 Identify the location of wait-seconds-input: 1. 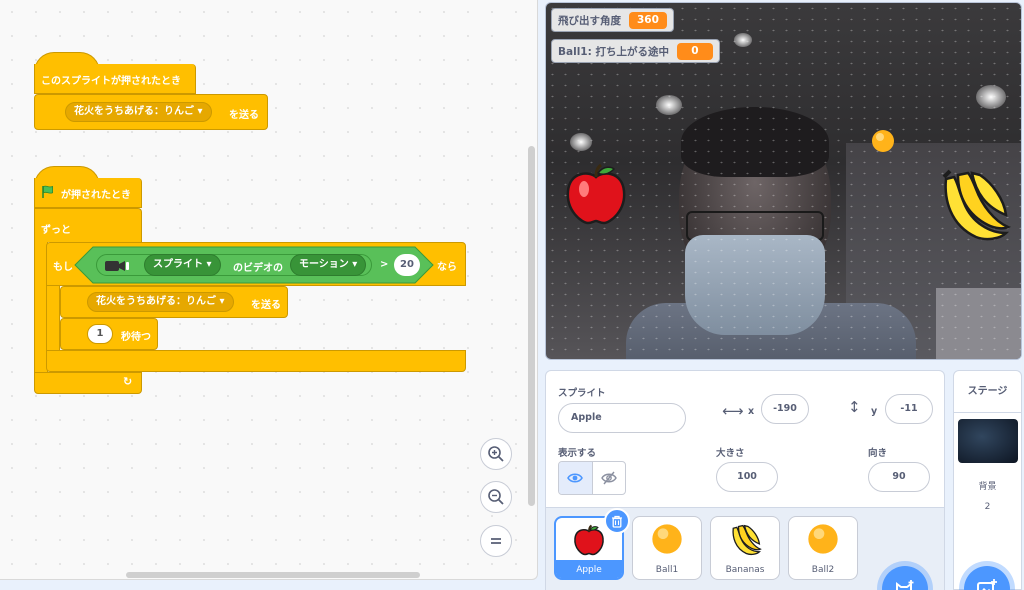
(100, 334).